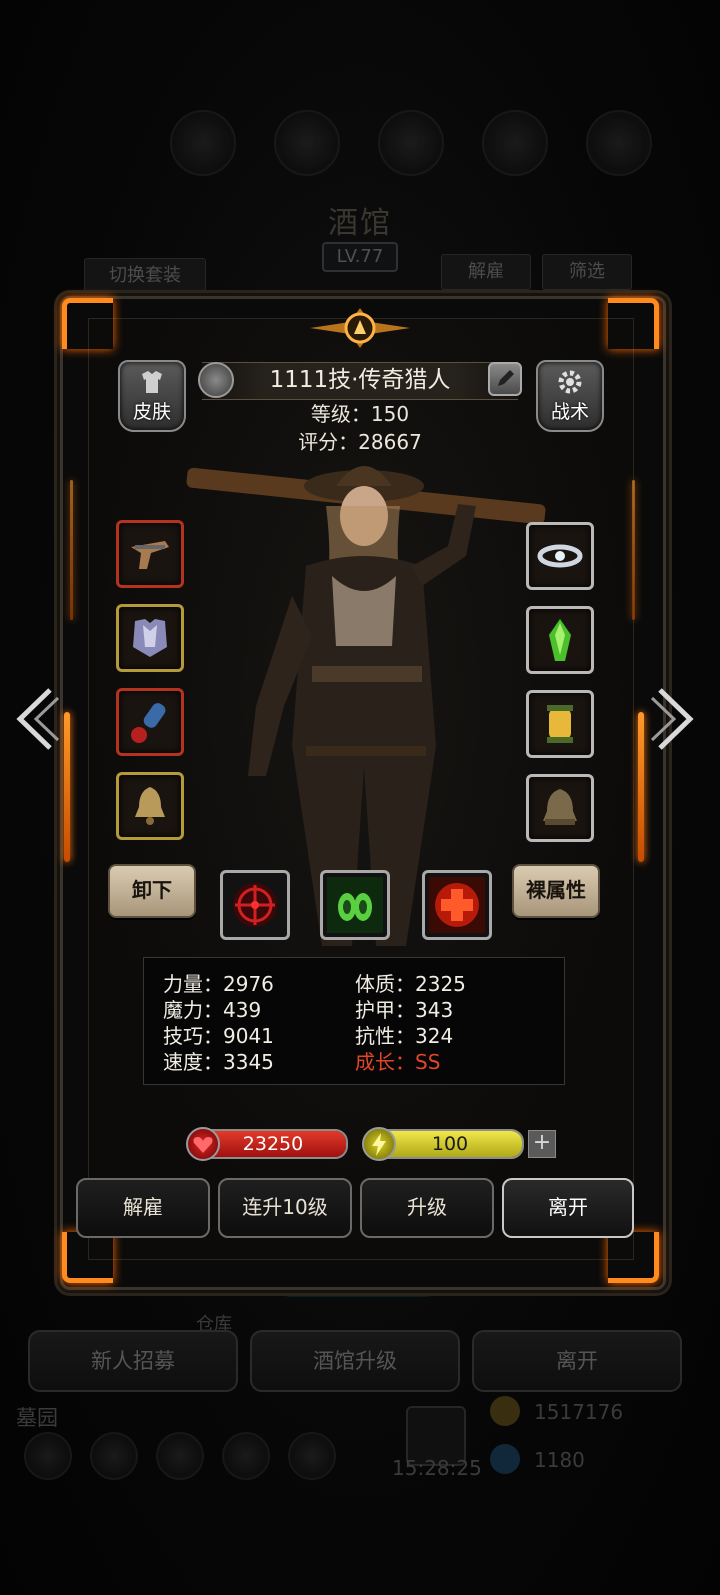 The height and width of the screenshot is (1595, 720). I want to click on leave-button: 离开, so click(568, 1208).